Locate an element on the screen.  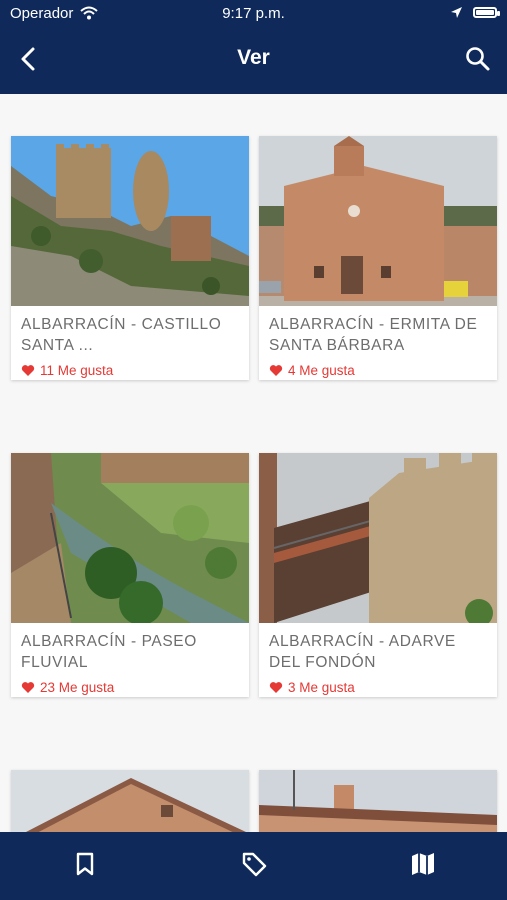
like-count: 4 Me gusta is located at coordinates (378, 370).